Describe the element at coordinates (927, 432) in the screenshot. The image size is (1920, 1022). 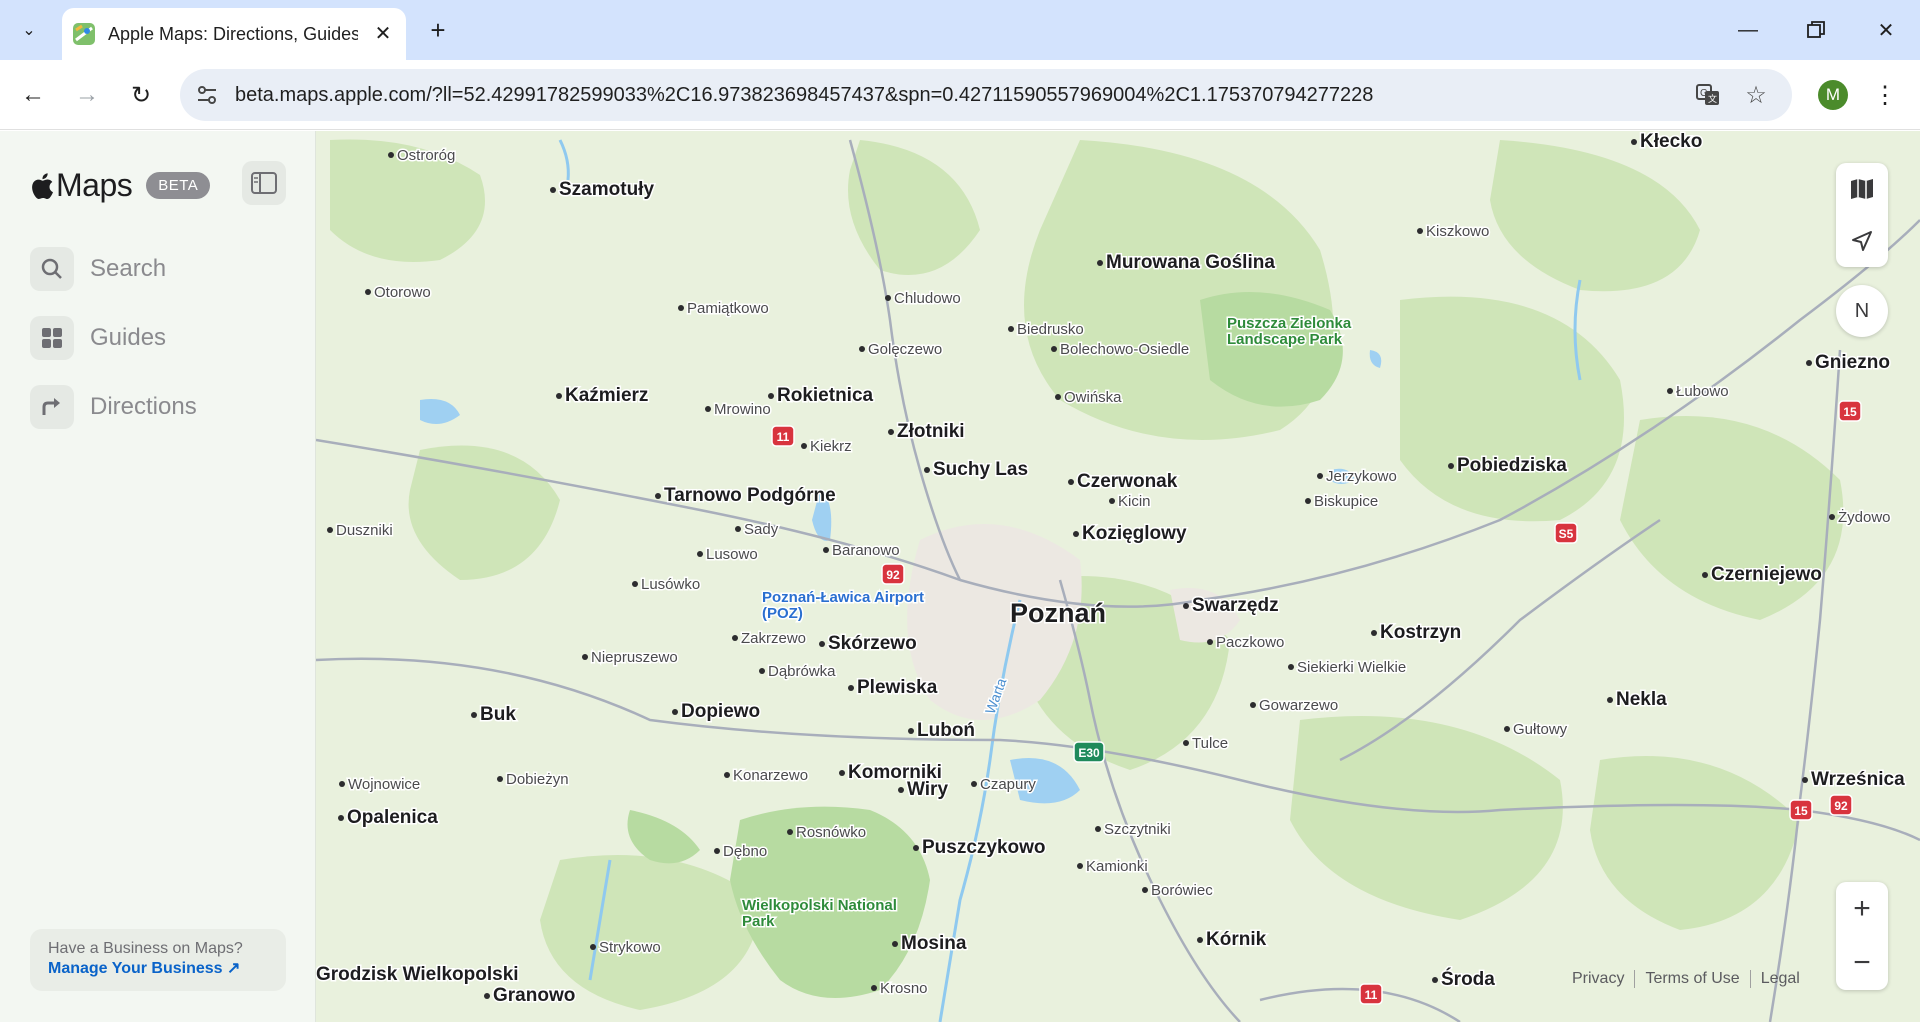
I see `place-label: Złotniki` at that location.